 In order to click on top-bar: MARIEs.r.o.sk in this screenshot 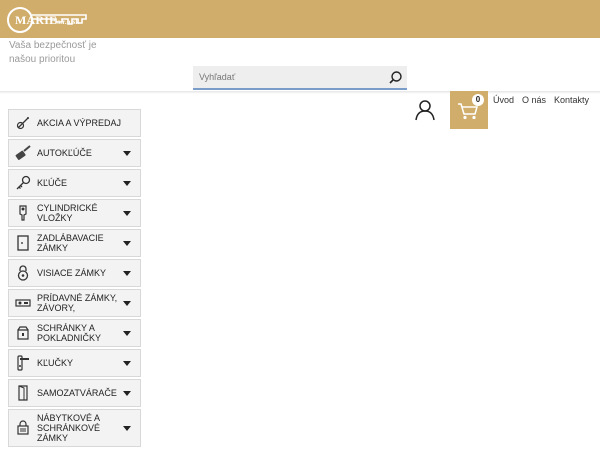, I will do `click(300, 19)`.